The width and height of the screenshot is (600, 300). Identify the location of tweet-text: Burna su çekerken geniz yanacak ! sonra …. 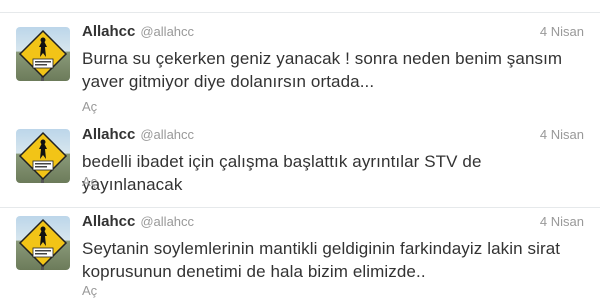
(322, 70).